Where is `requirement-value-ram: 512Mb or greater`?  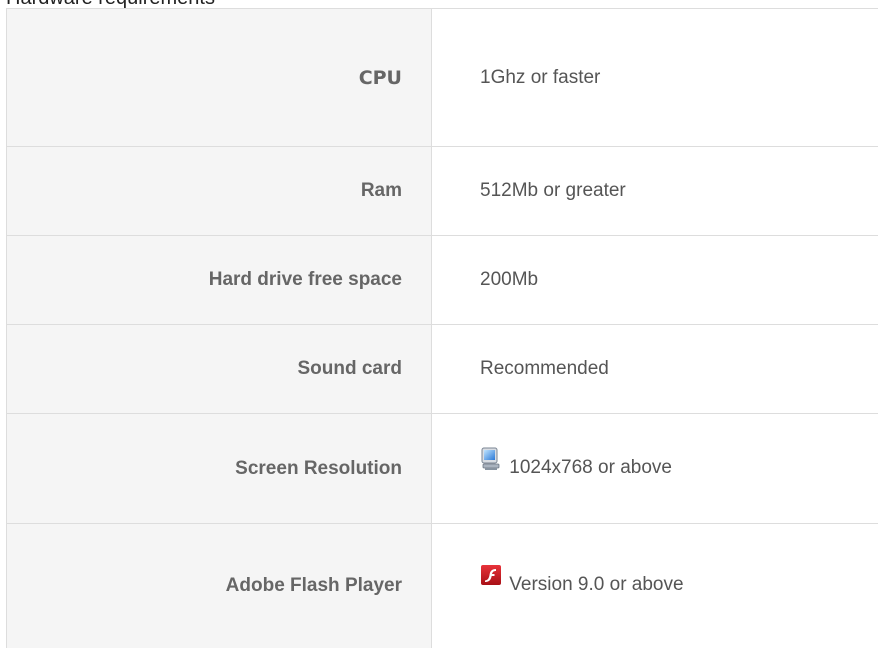
requirement-value-ram: 512Mb or greater is located at coordinates (654, 191).